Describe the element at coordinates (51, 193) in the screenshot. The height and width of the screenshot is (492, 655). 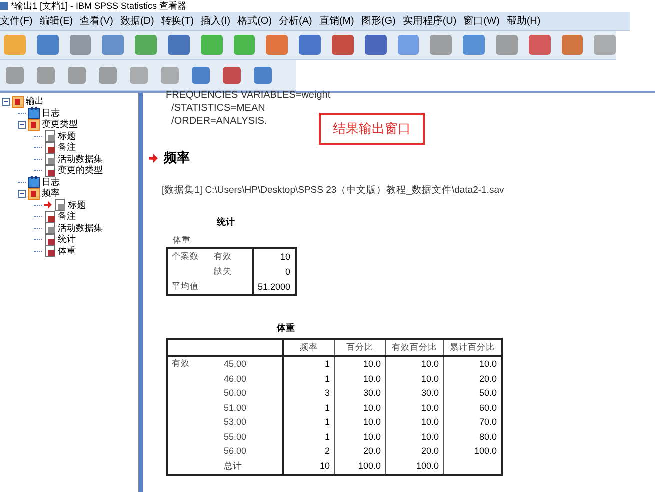
I see `outline-item: 频率` at that location.